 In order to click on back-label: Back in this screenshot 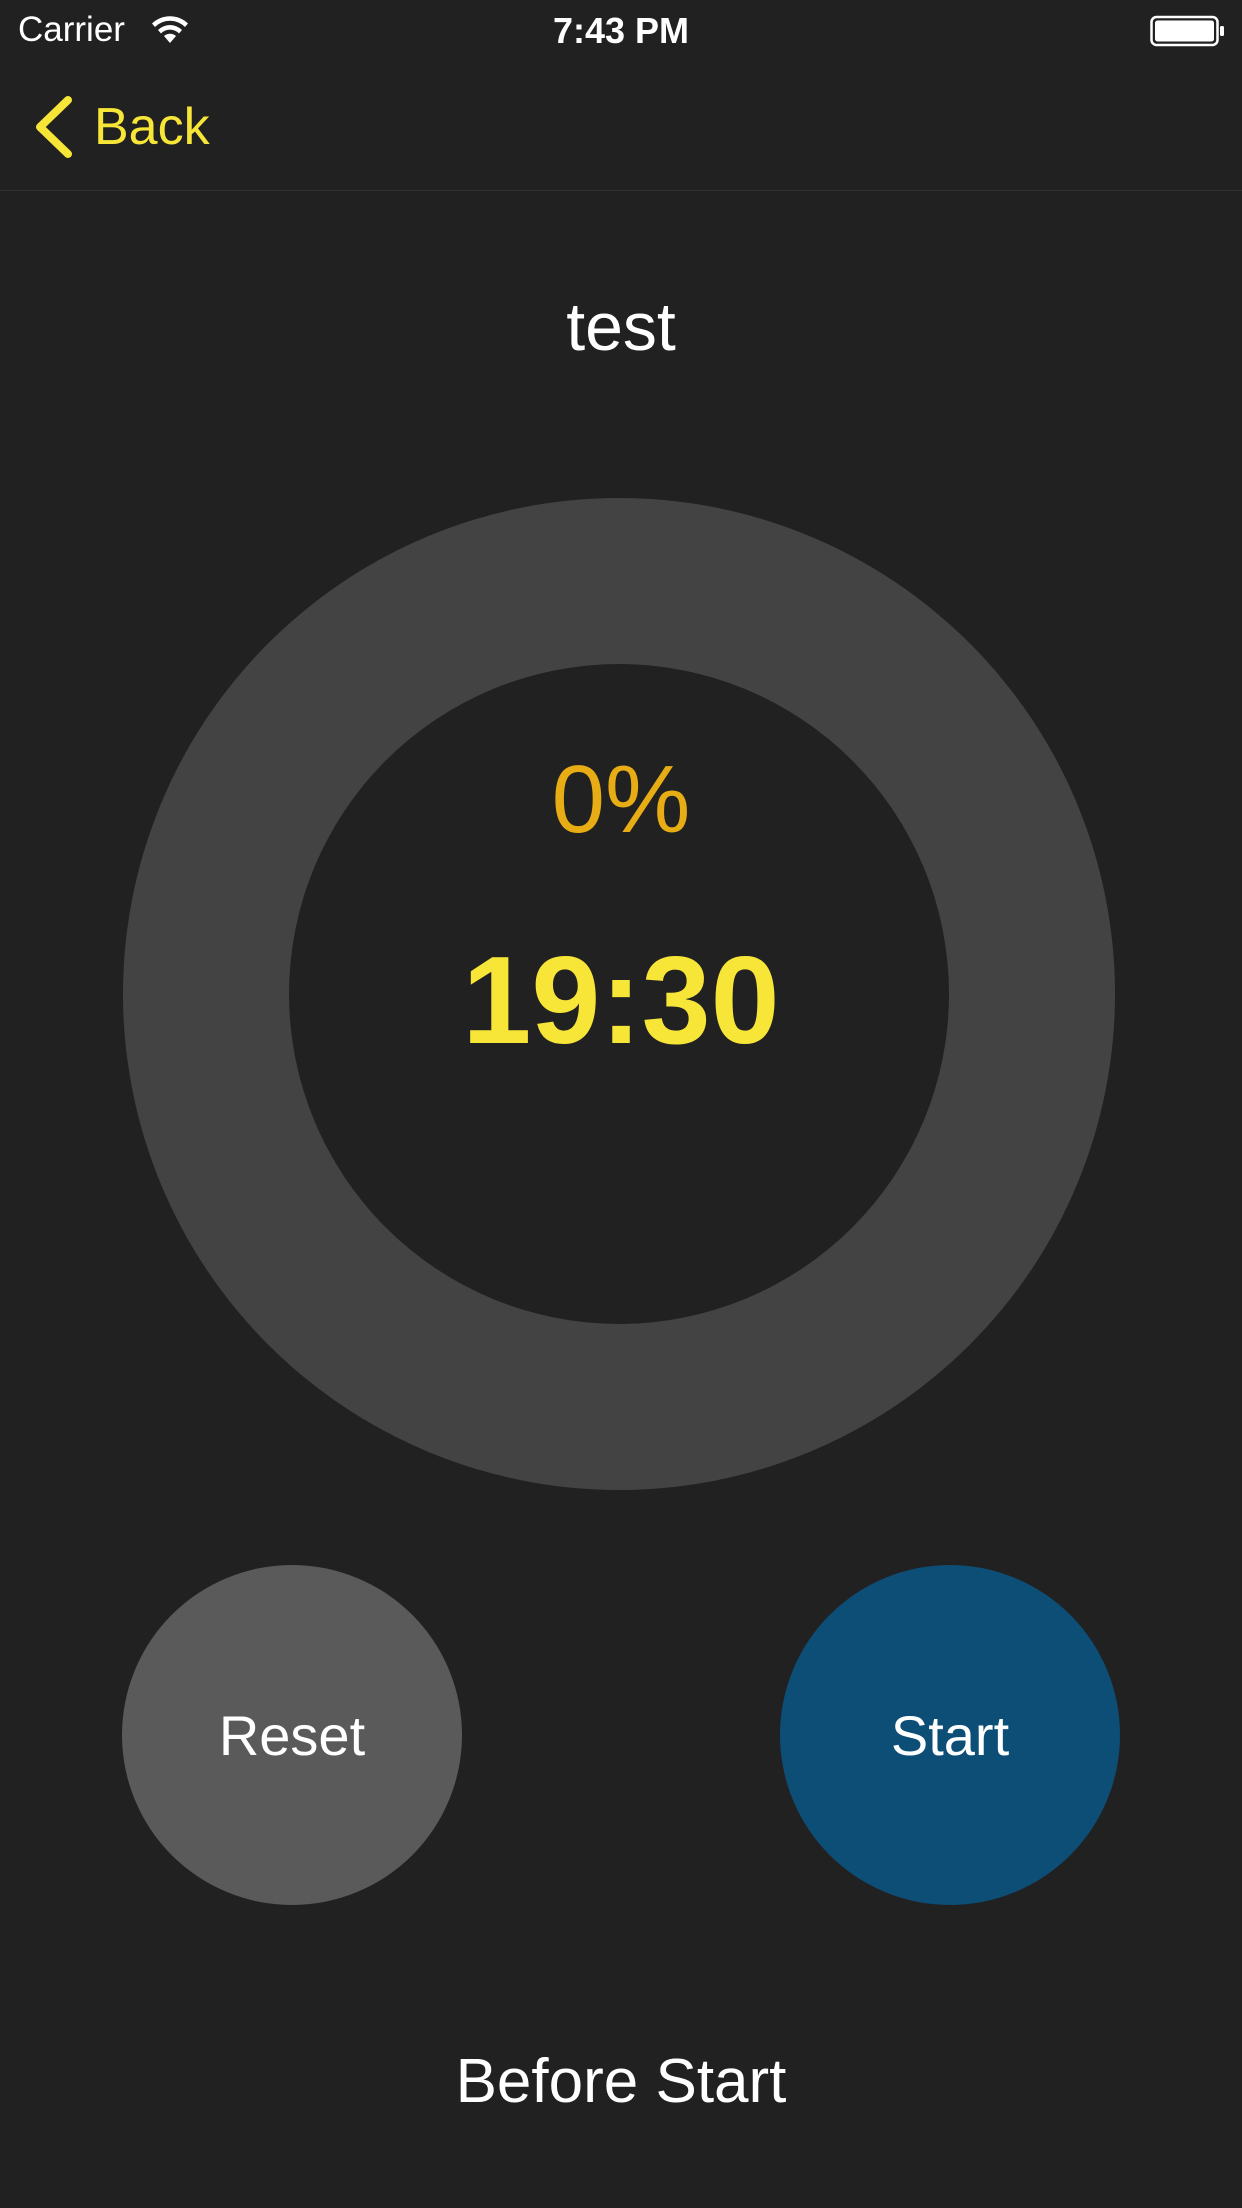, I will do `click(152, 127)`.